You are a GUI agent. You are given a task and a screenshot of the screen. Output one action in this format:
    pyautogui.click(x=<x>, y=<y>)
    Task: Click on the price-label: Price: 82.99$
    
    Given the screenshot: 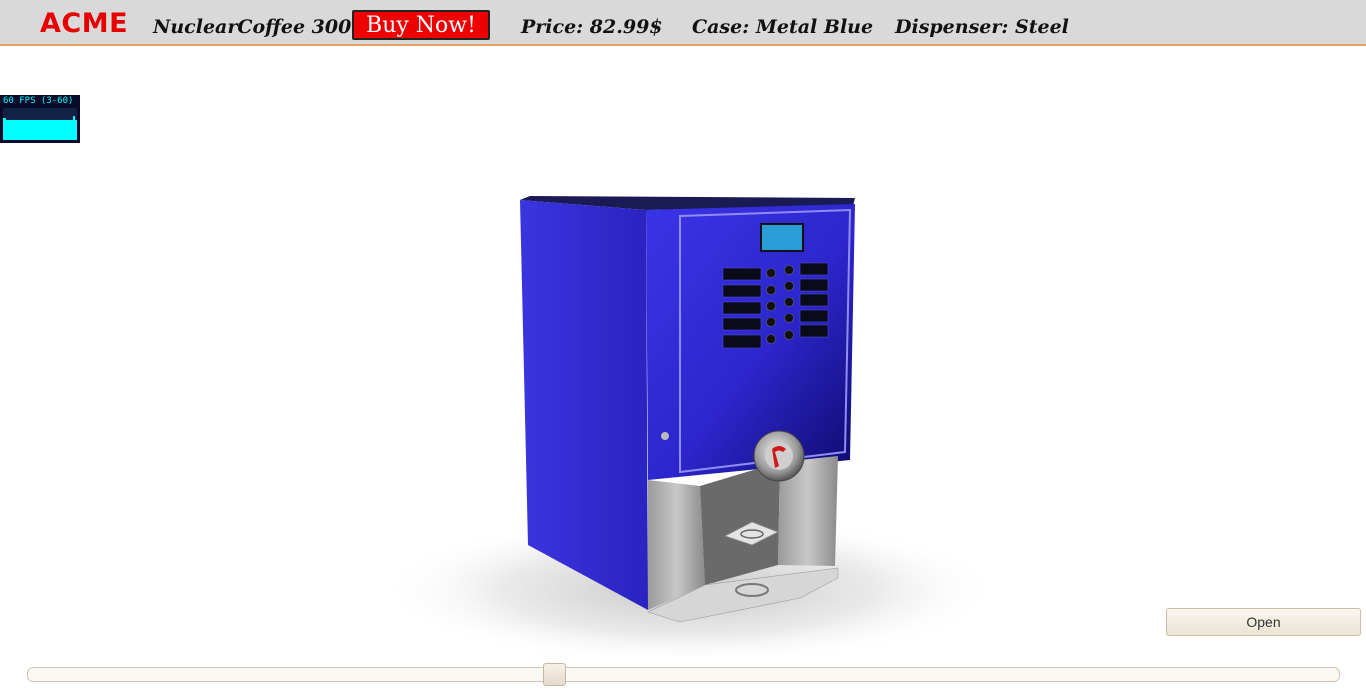 What is the action you would take?
    pyautogui.click(x=592, y=27)
    